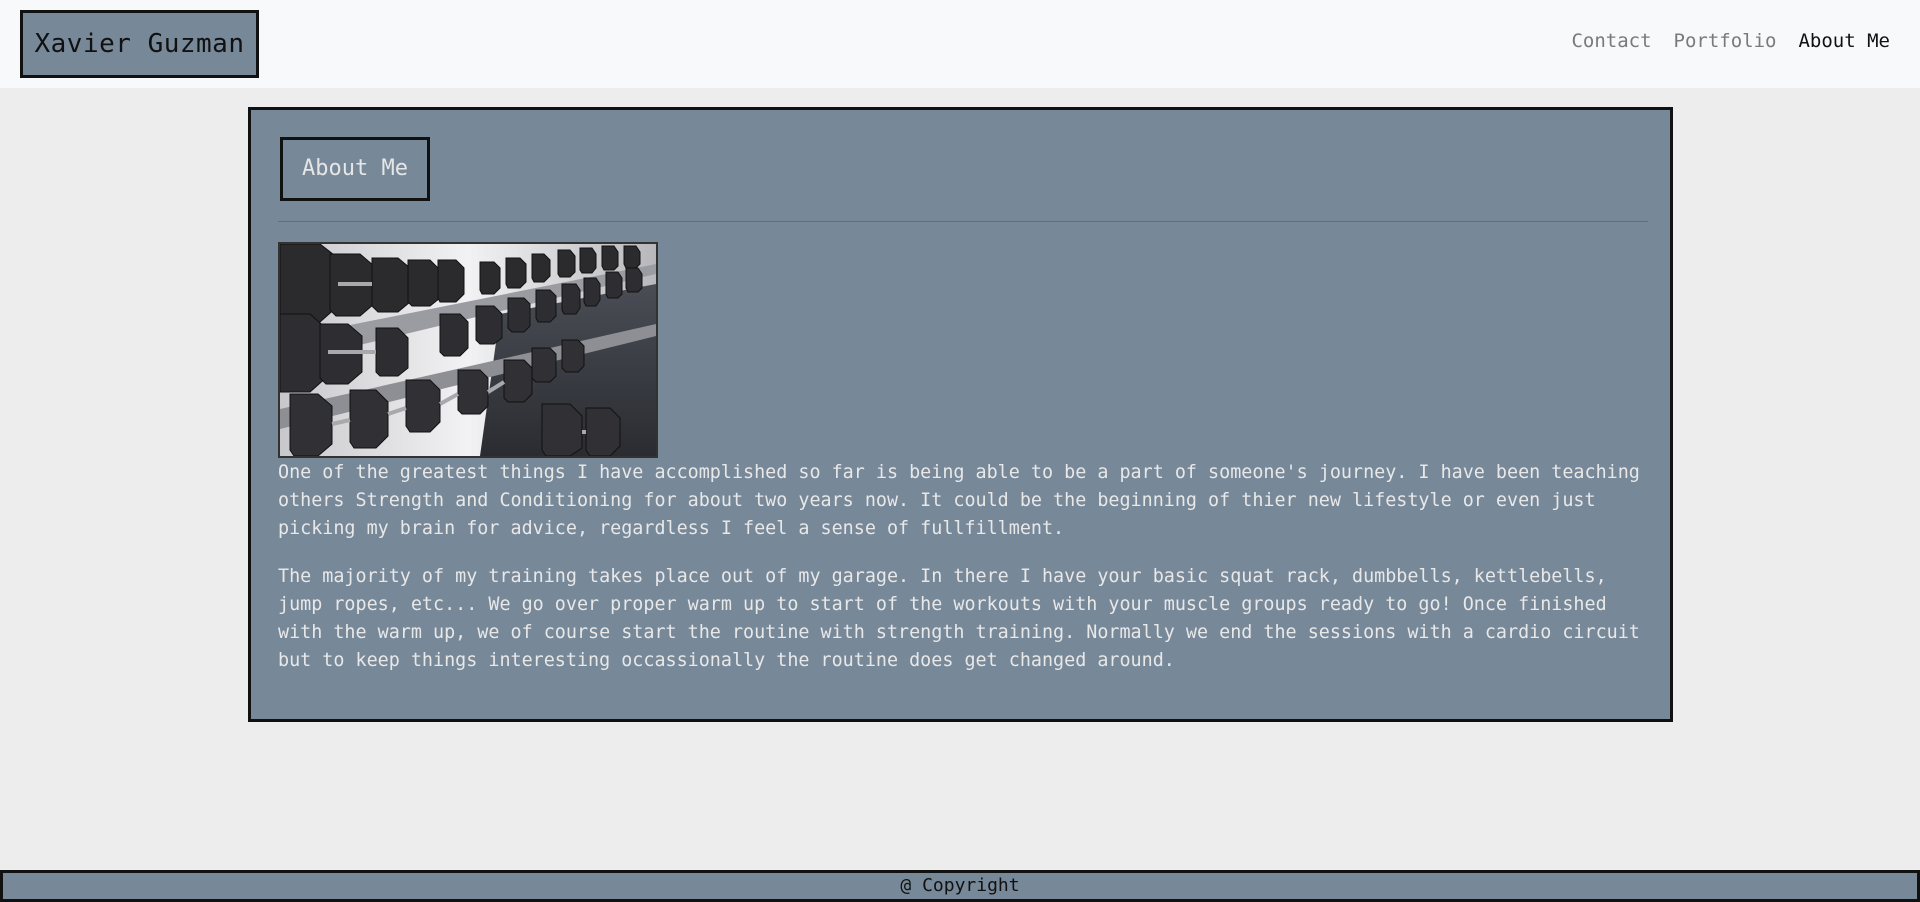 The image size is (1920, 902). I want to click on dumbbell-rack-photo, so click(468, 350).